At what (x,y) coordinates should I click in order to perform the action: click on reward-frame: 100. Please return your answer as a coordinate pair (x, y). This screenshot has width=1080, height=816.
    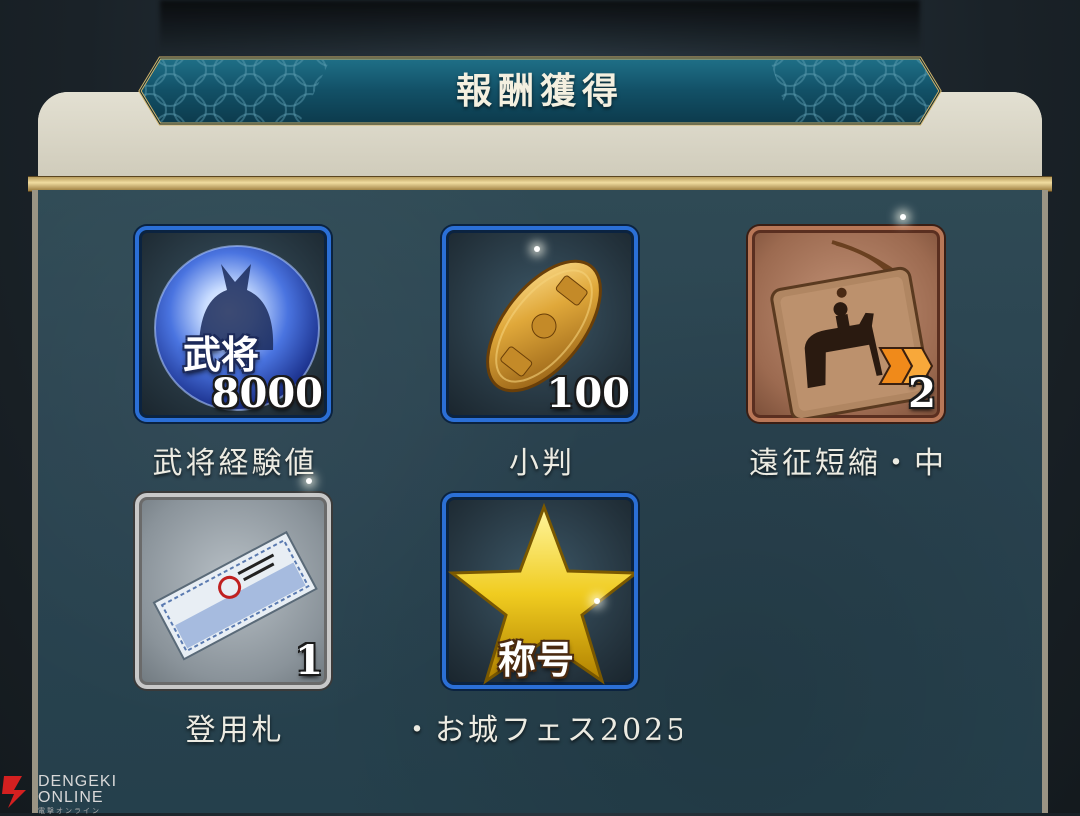
    Looking at the image, I should click on (540, 324).